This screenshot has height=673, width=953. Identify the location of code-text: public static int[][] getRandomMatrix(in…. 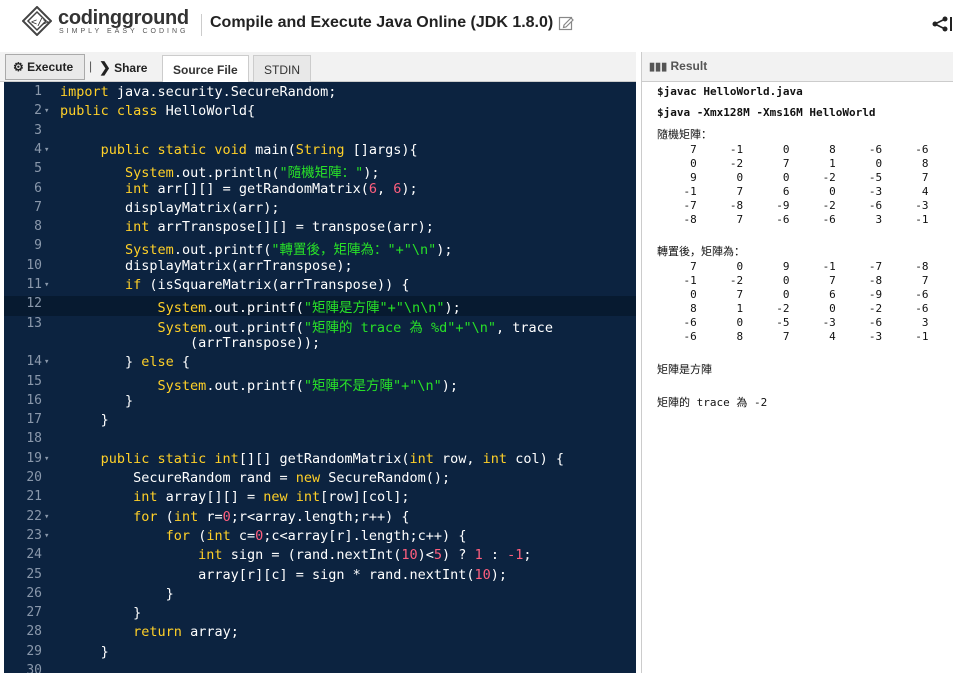
(332, 458).